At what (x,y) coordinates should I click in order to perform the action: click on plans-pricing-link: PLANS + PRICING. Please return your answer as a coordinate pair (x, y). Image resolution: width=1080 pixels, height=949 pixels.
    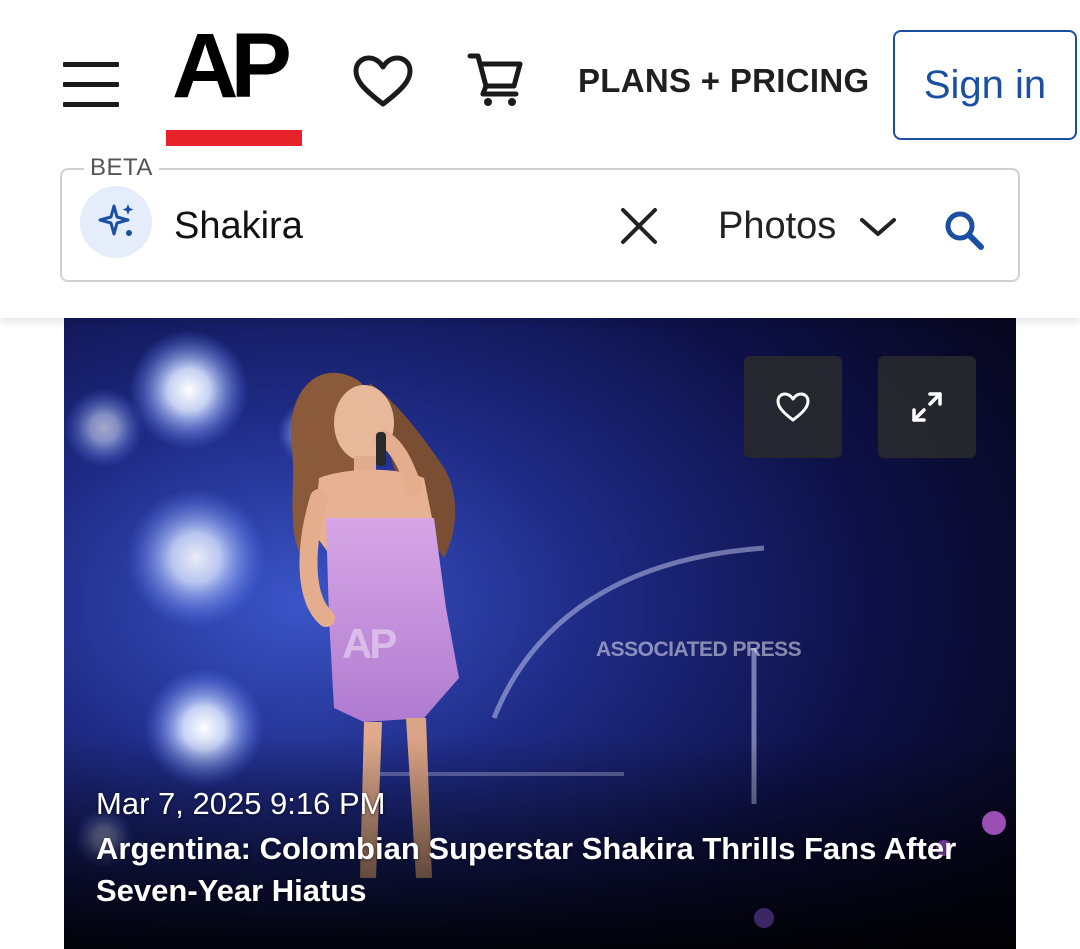
    Looking at the image, I should click on (723, 81).